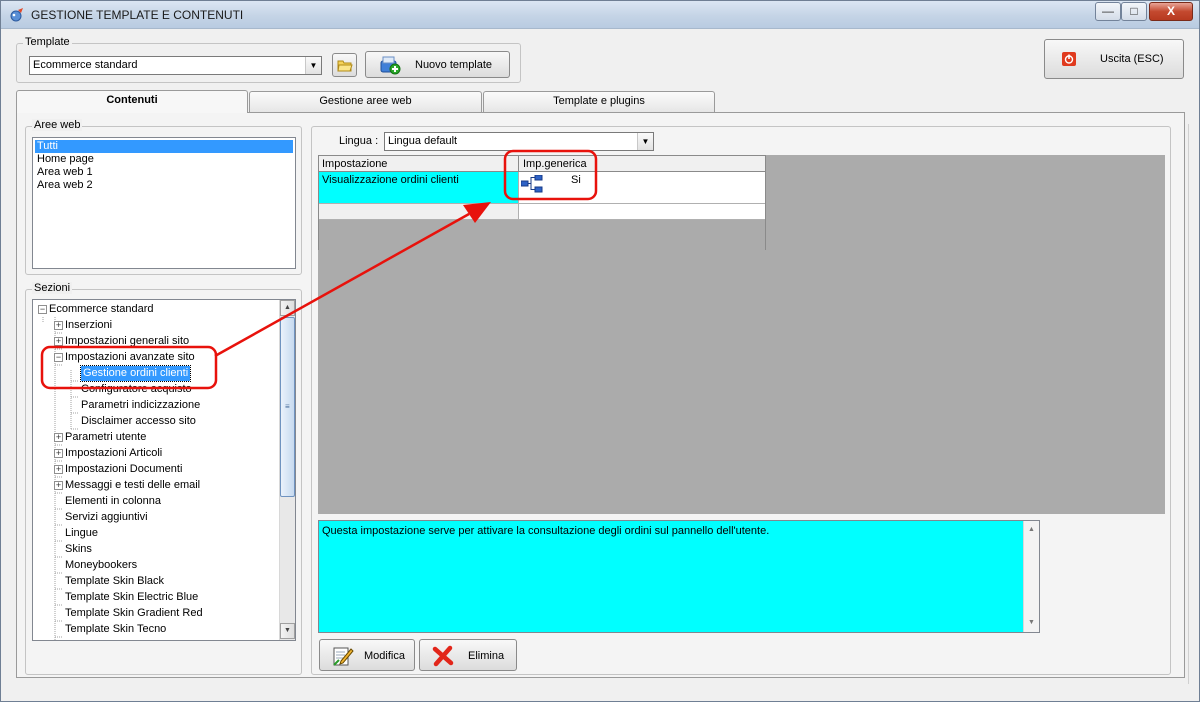 The image size is (1200, 702). Describe the element at coordinates (132, 101) in the screenshot. I see `tab-contenuti: Contenuti` at that location.